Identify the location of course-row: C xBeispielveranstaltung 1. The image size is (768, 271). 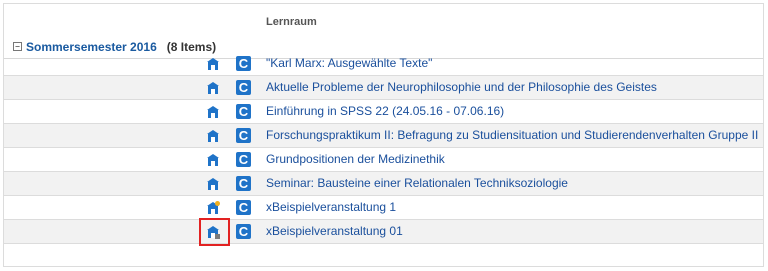
(383, 208).